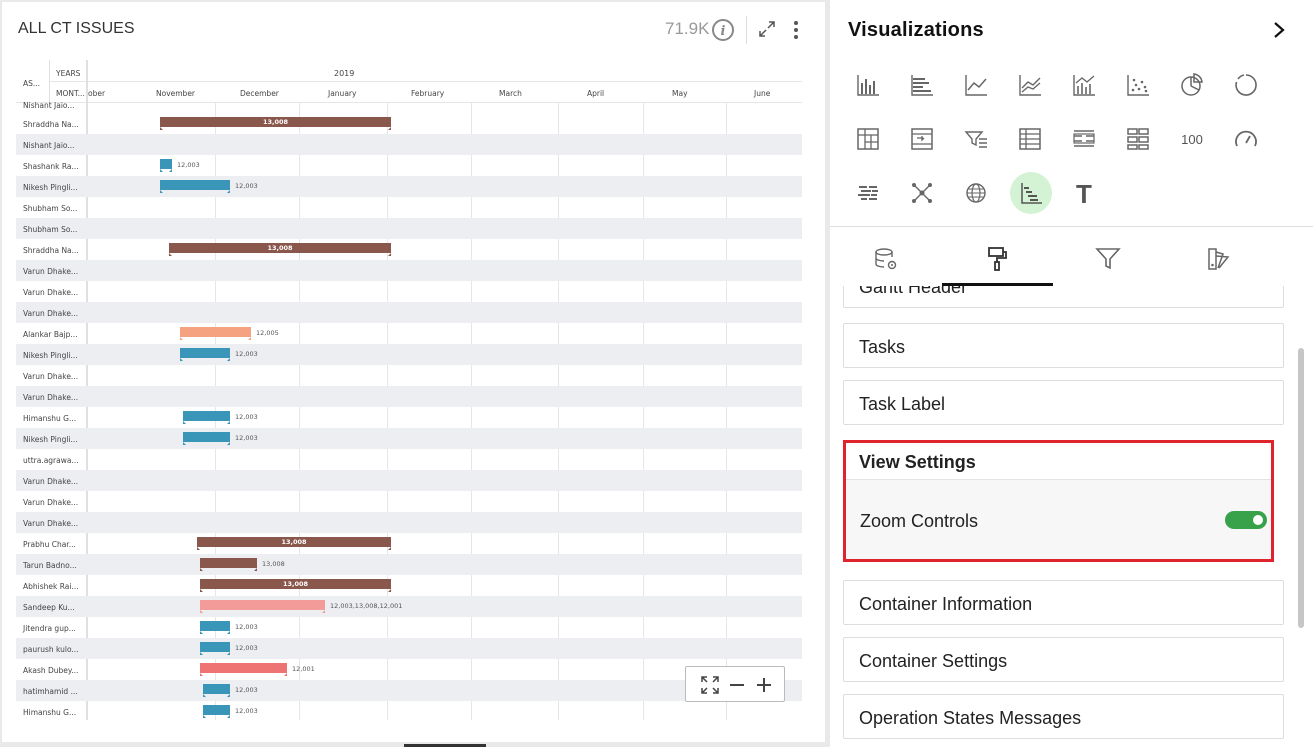  What do you see at coordinates (917, 462) in the screenshot?
I see `section-title: View Settings` at bounding box center [917, 462].